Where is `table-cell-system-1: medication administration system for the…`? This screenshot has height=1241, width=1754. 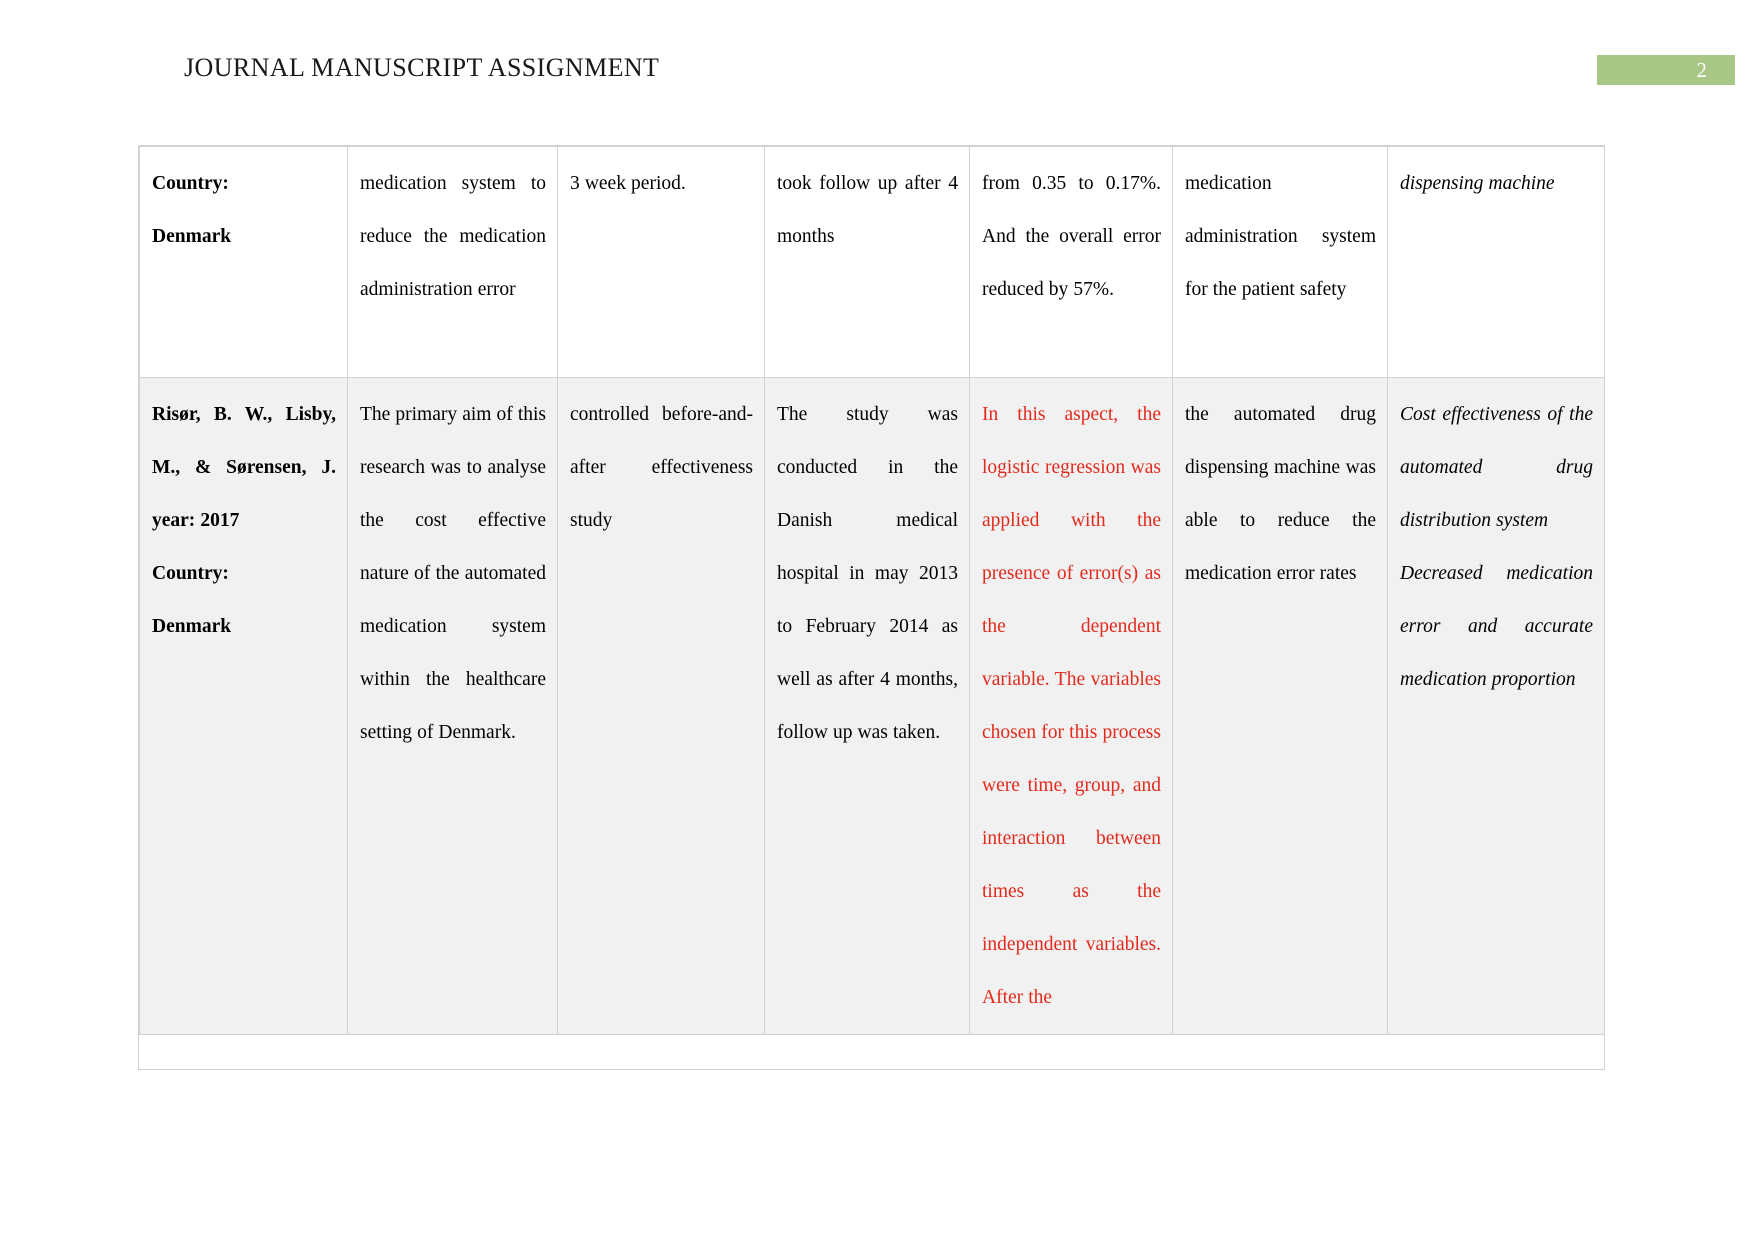
table-cell-system-1: medication administration system for the… is located at coordinates (1280, 262).